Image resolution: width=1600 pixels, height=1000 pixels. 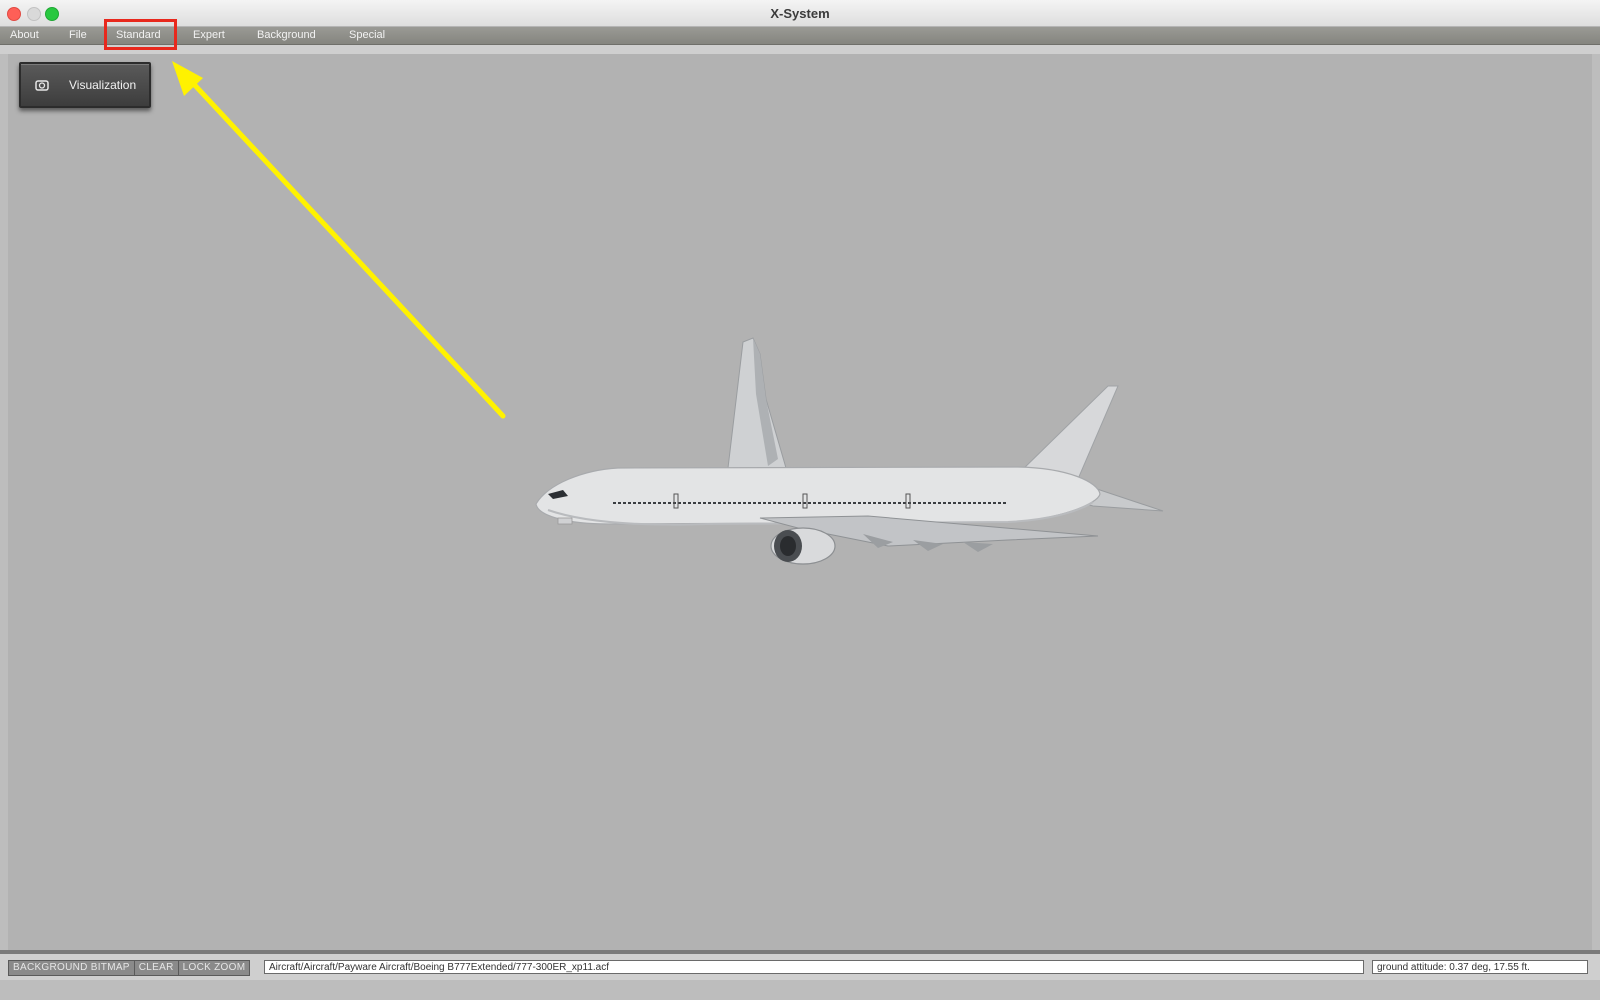 What do you see at coordinates (103, 85) in the screenshot?
I see `visualization-label: Visualization` at bounding box center [103, 85].